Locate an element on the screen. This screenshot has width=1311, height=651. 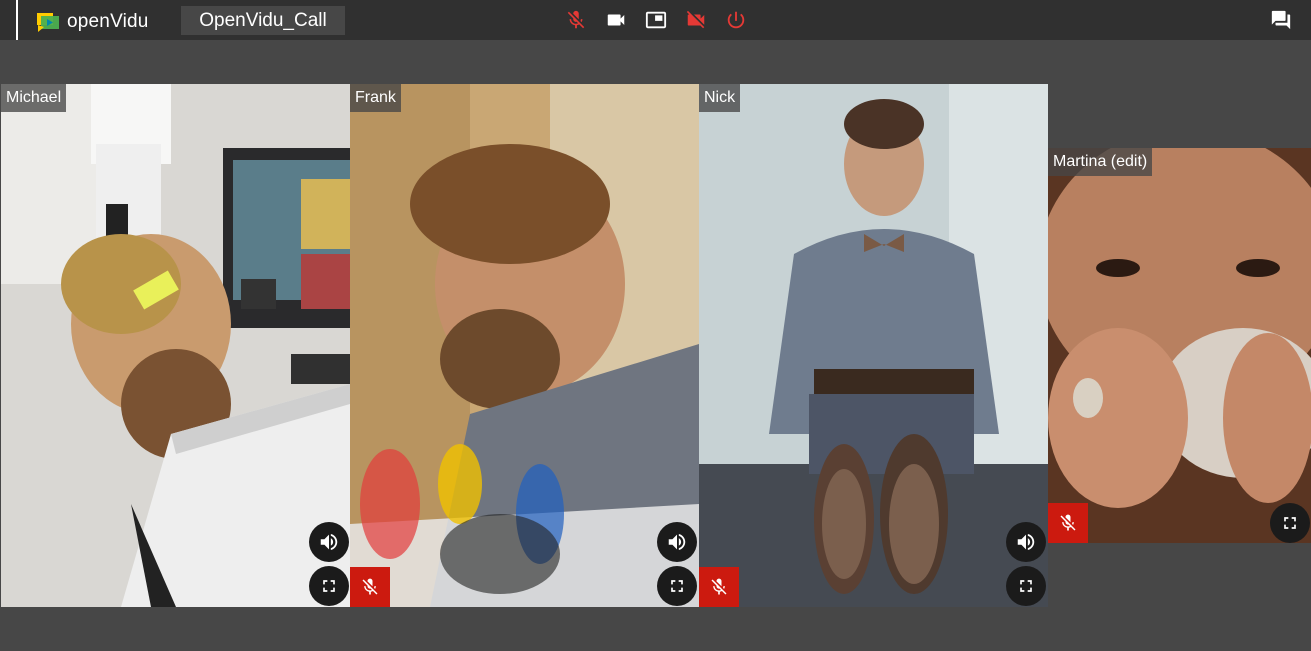
participant-name: Frank is located at coordinates (375, 98).